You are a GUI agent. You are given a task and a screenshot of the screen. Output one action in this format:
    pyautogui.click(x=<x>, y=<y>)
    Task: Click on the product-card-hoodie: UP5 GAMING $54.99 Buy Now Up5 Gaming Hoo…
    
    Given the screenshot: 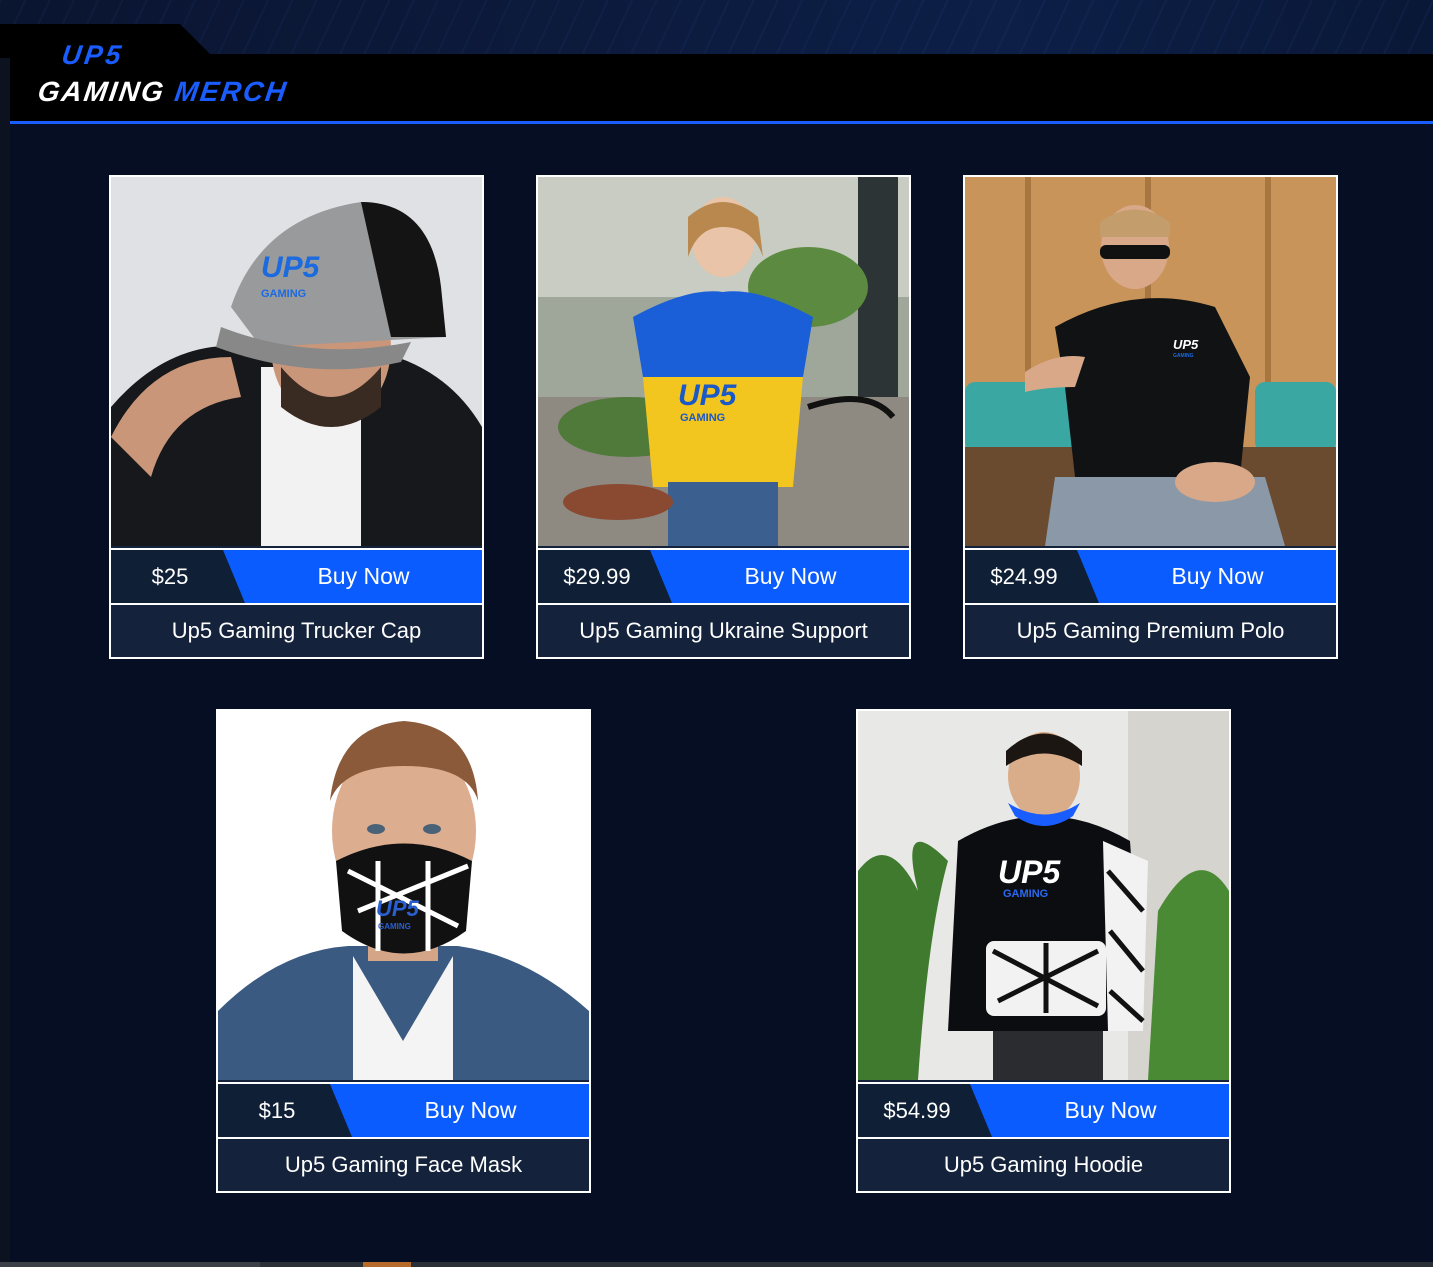 What is the action you would take?
    pyautogui.click(x=1043, y=951)
    